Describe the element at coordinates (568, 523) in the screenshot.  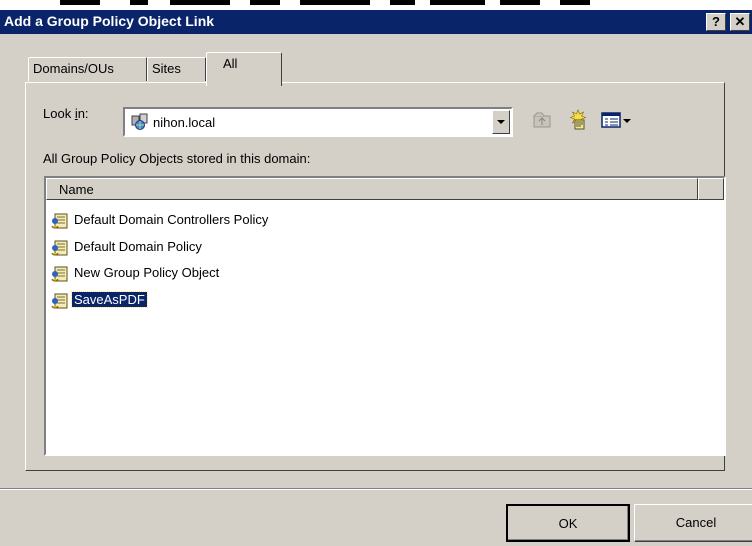
I see `ok-button: OK` at that location.